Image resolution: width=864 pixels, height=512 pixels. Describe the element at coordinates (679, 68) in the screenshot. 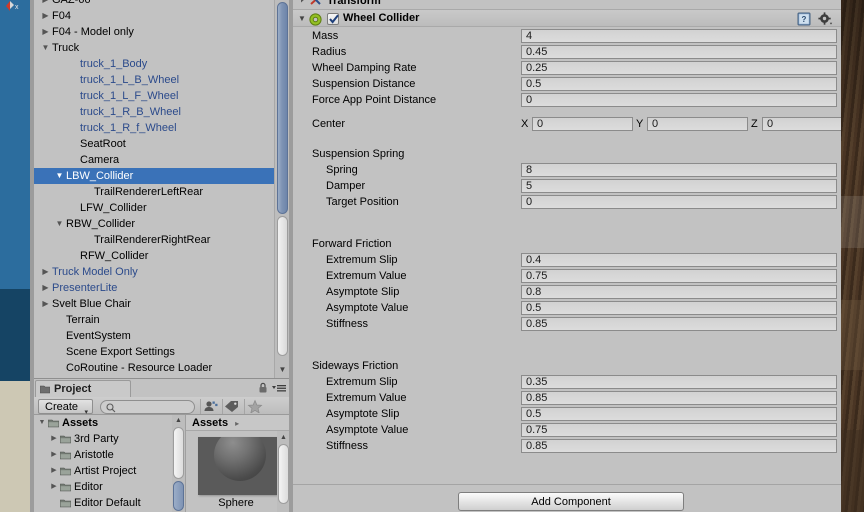

I see `field-input-wheel-damping-rate: 0.25` at that location.